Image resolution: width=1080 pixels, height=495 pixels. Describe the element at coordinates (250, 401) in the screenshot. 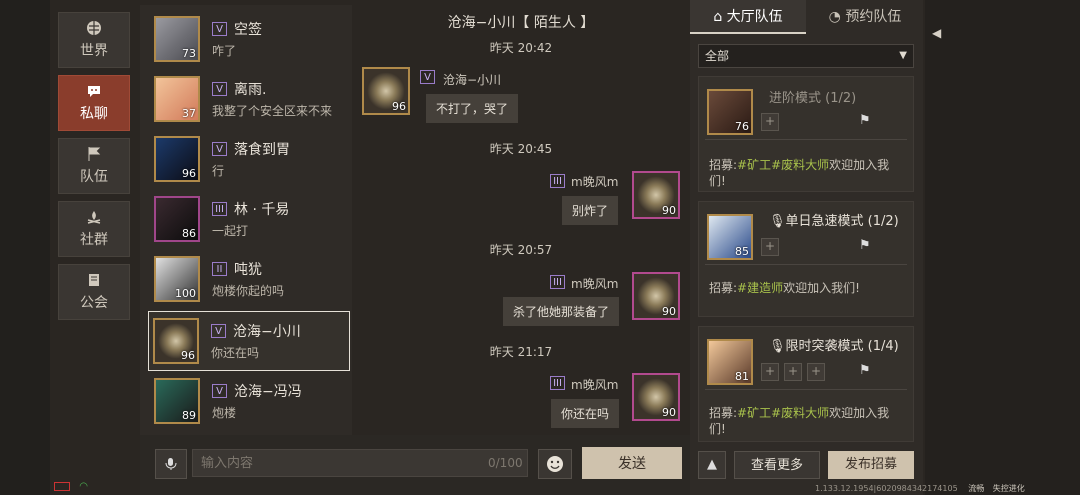

I see `contact-item: 89 V 沧海−冯冯 炮楼` at that location.